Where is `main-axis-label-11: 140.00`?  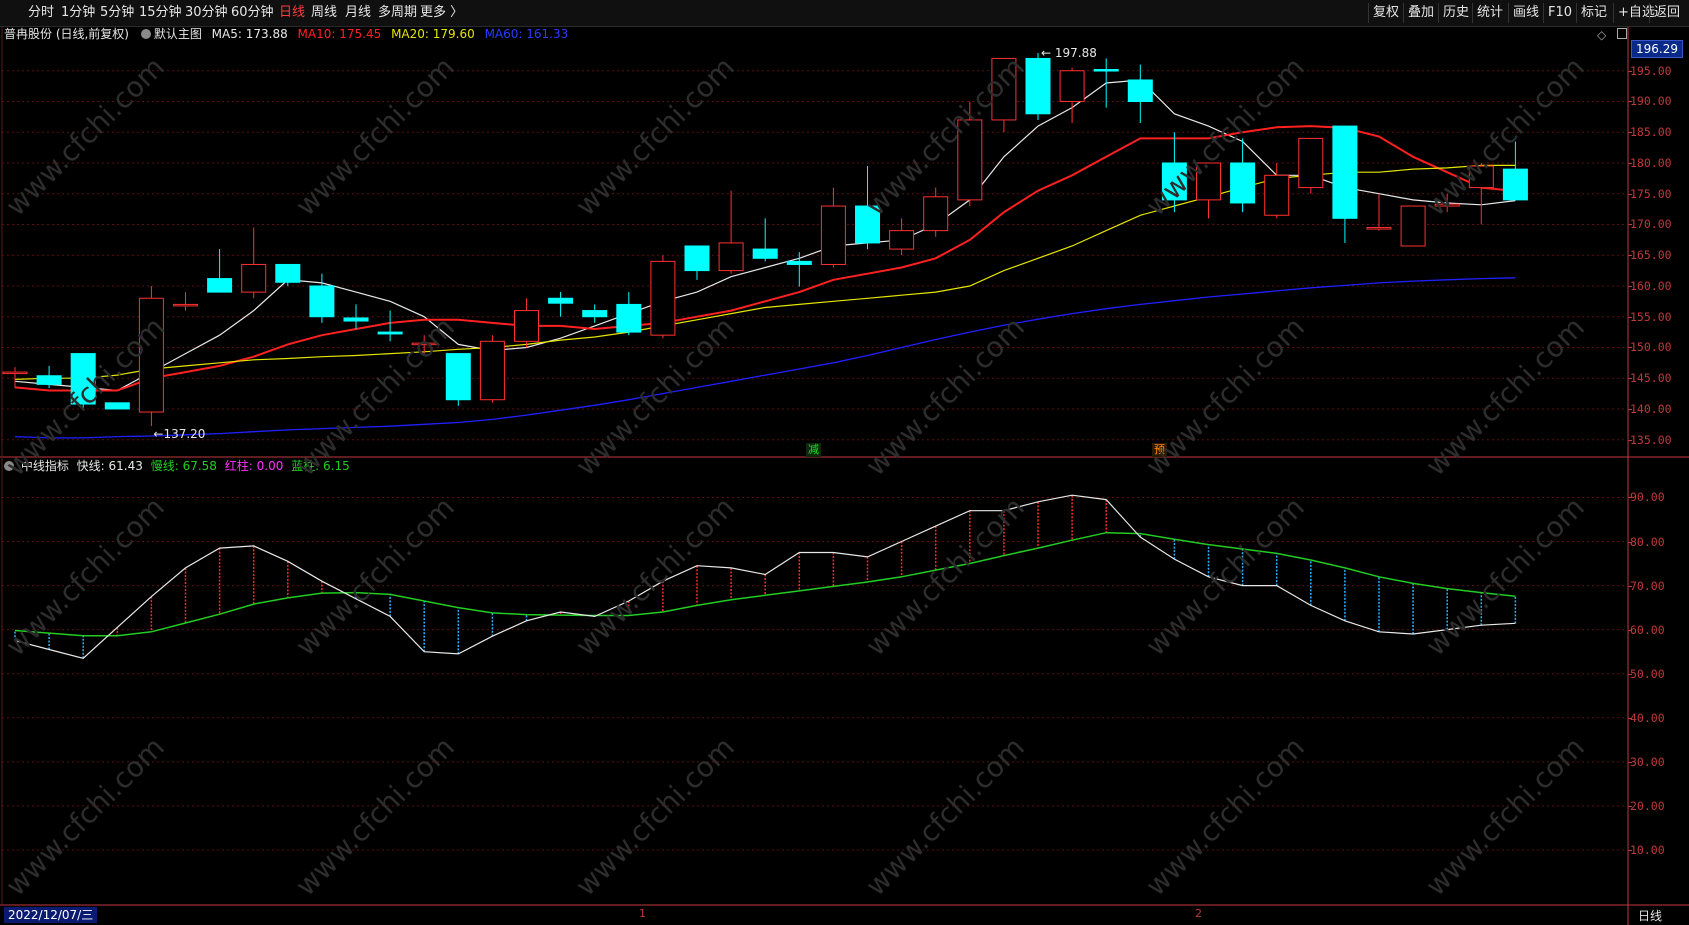 main-axis-label-11: 140.00 is located at coordinates (1651, 408).